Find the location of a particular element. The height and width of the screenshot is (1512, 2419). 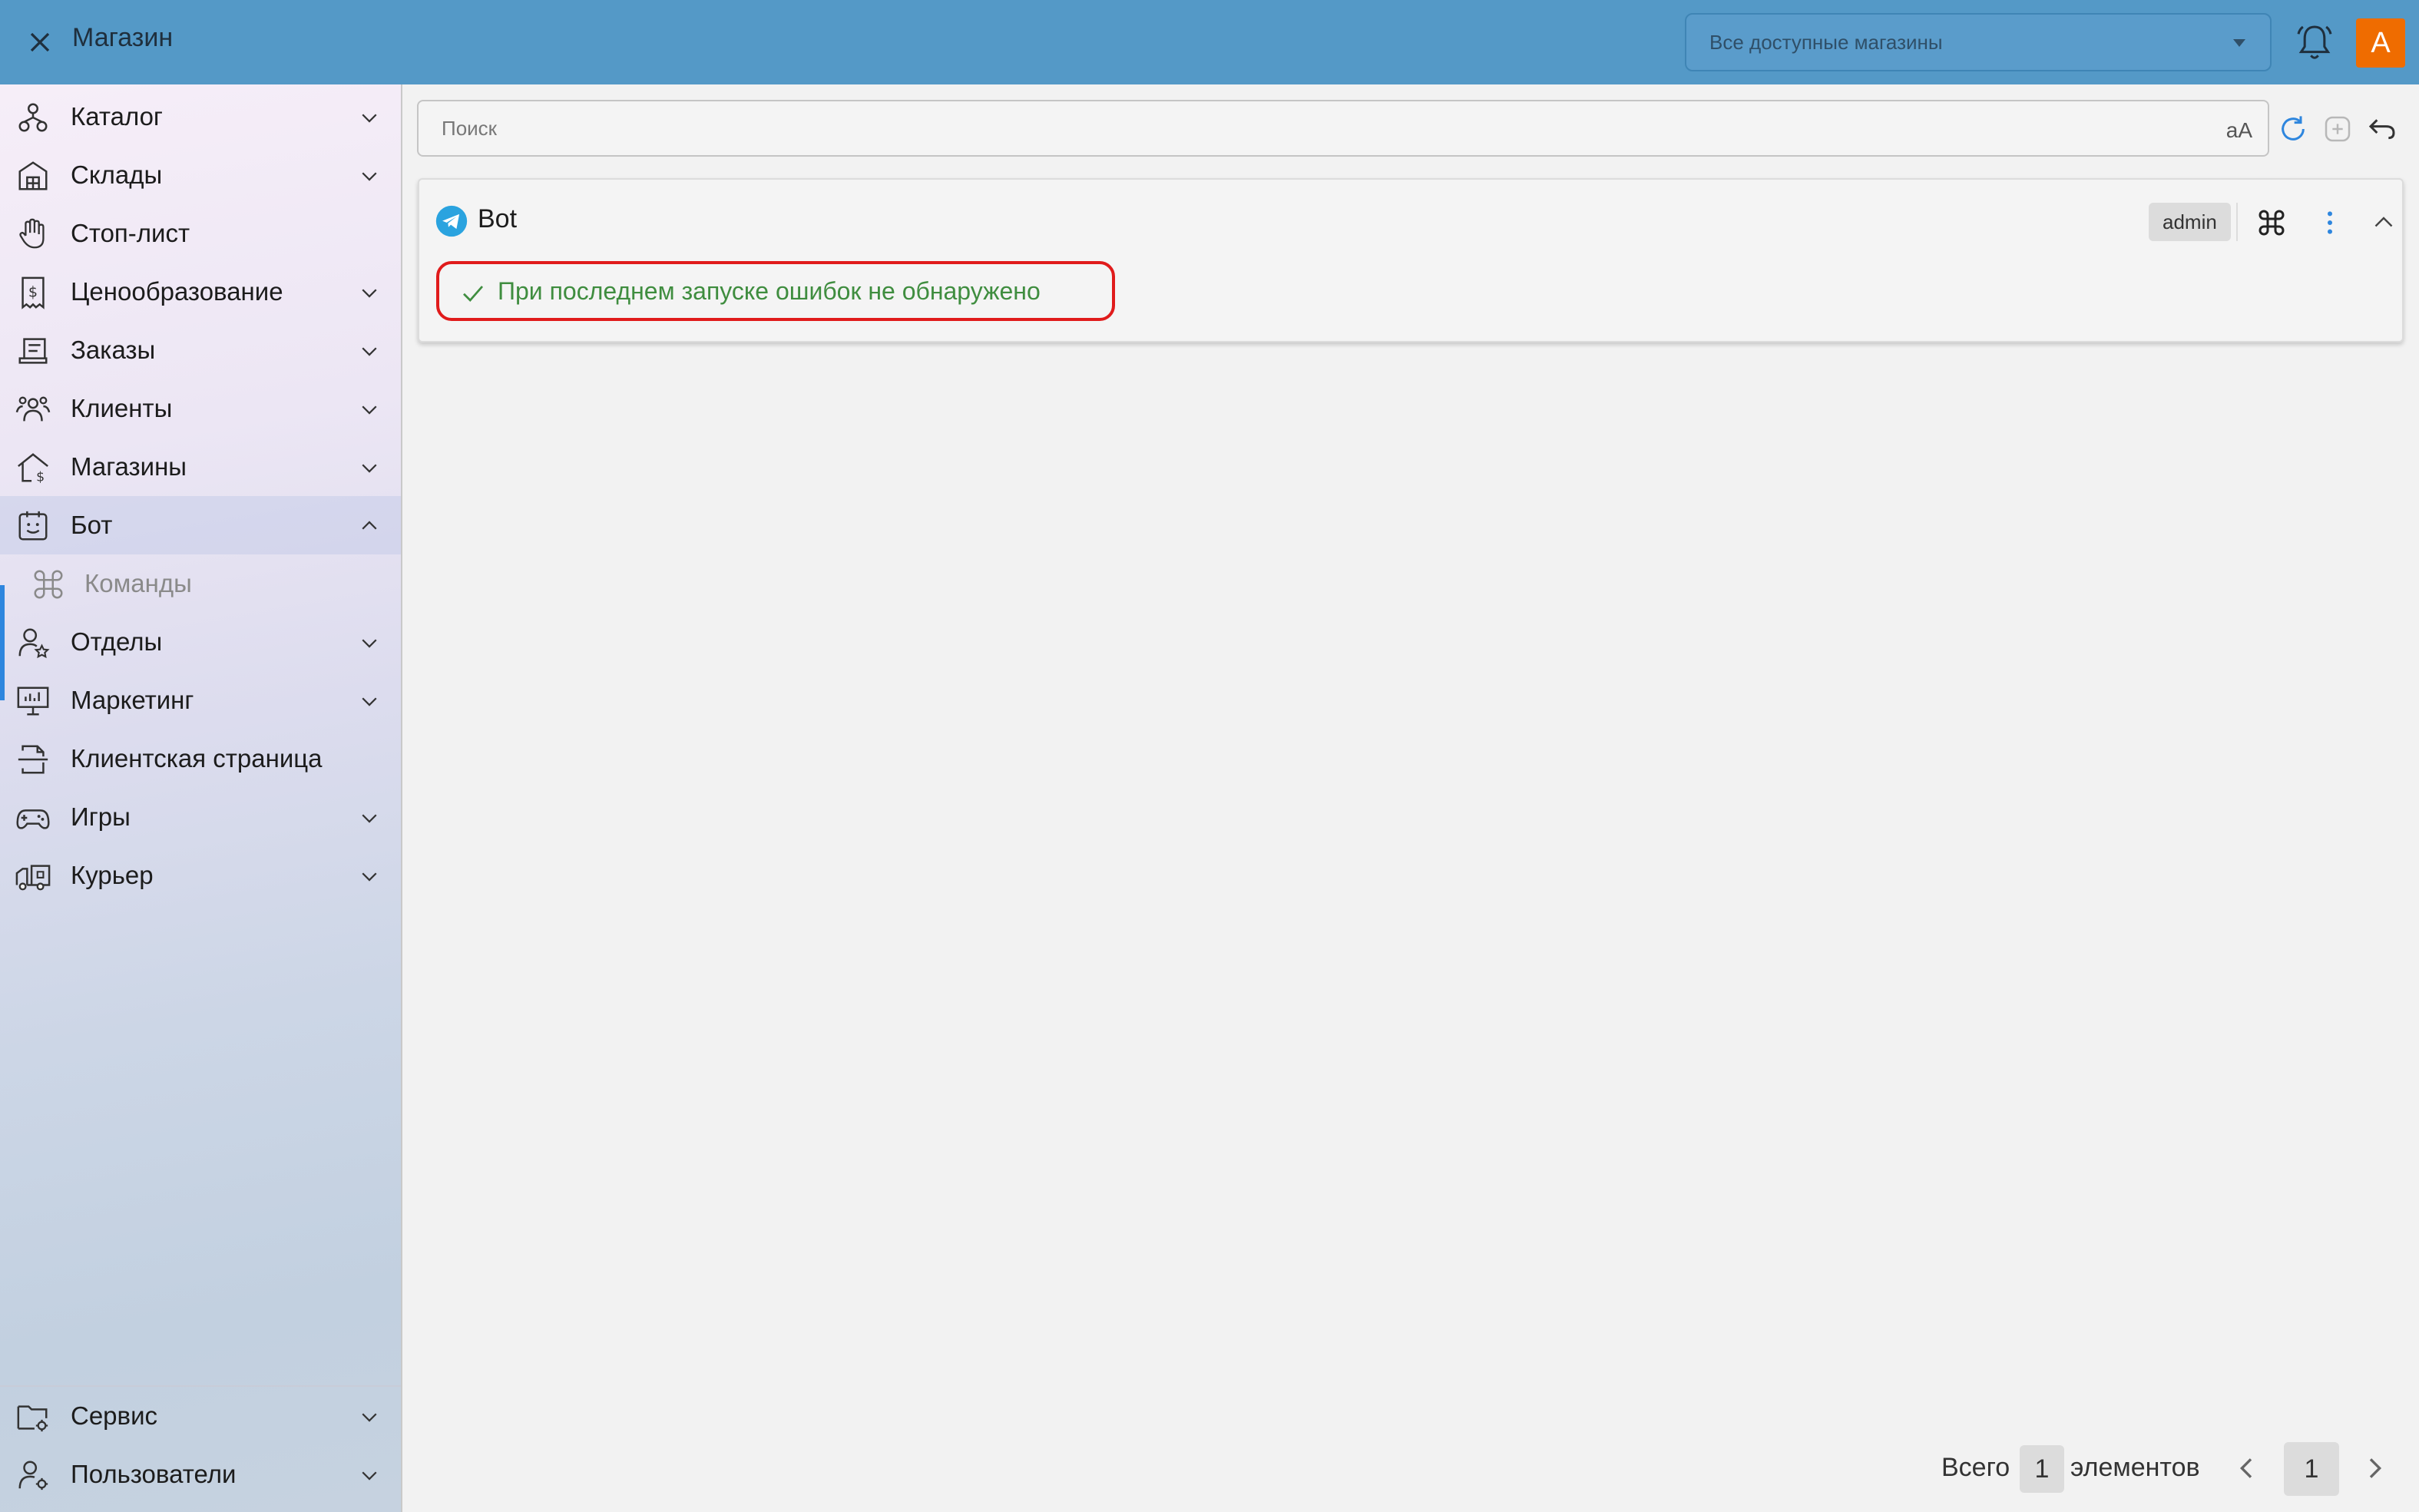

sidebar-item-games: Игры is located at coordinates (200, 817).